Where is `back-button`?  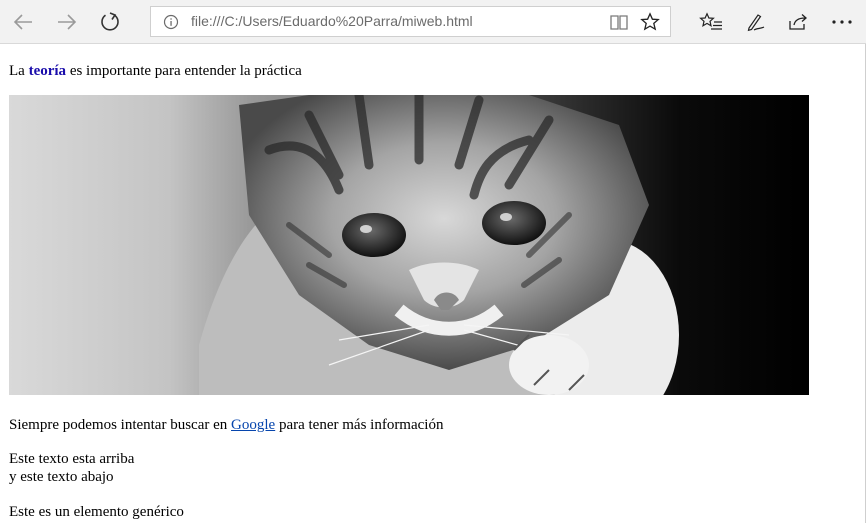 back-button is located at coordinates (23, 22).